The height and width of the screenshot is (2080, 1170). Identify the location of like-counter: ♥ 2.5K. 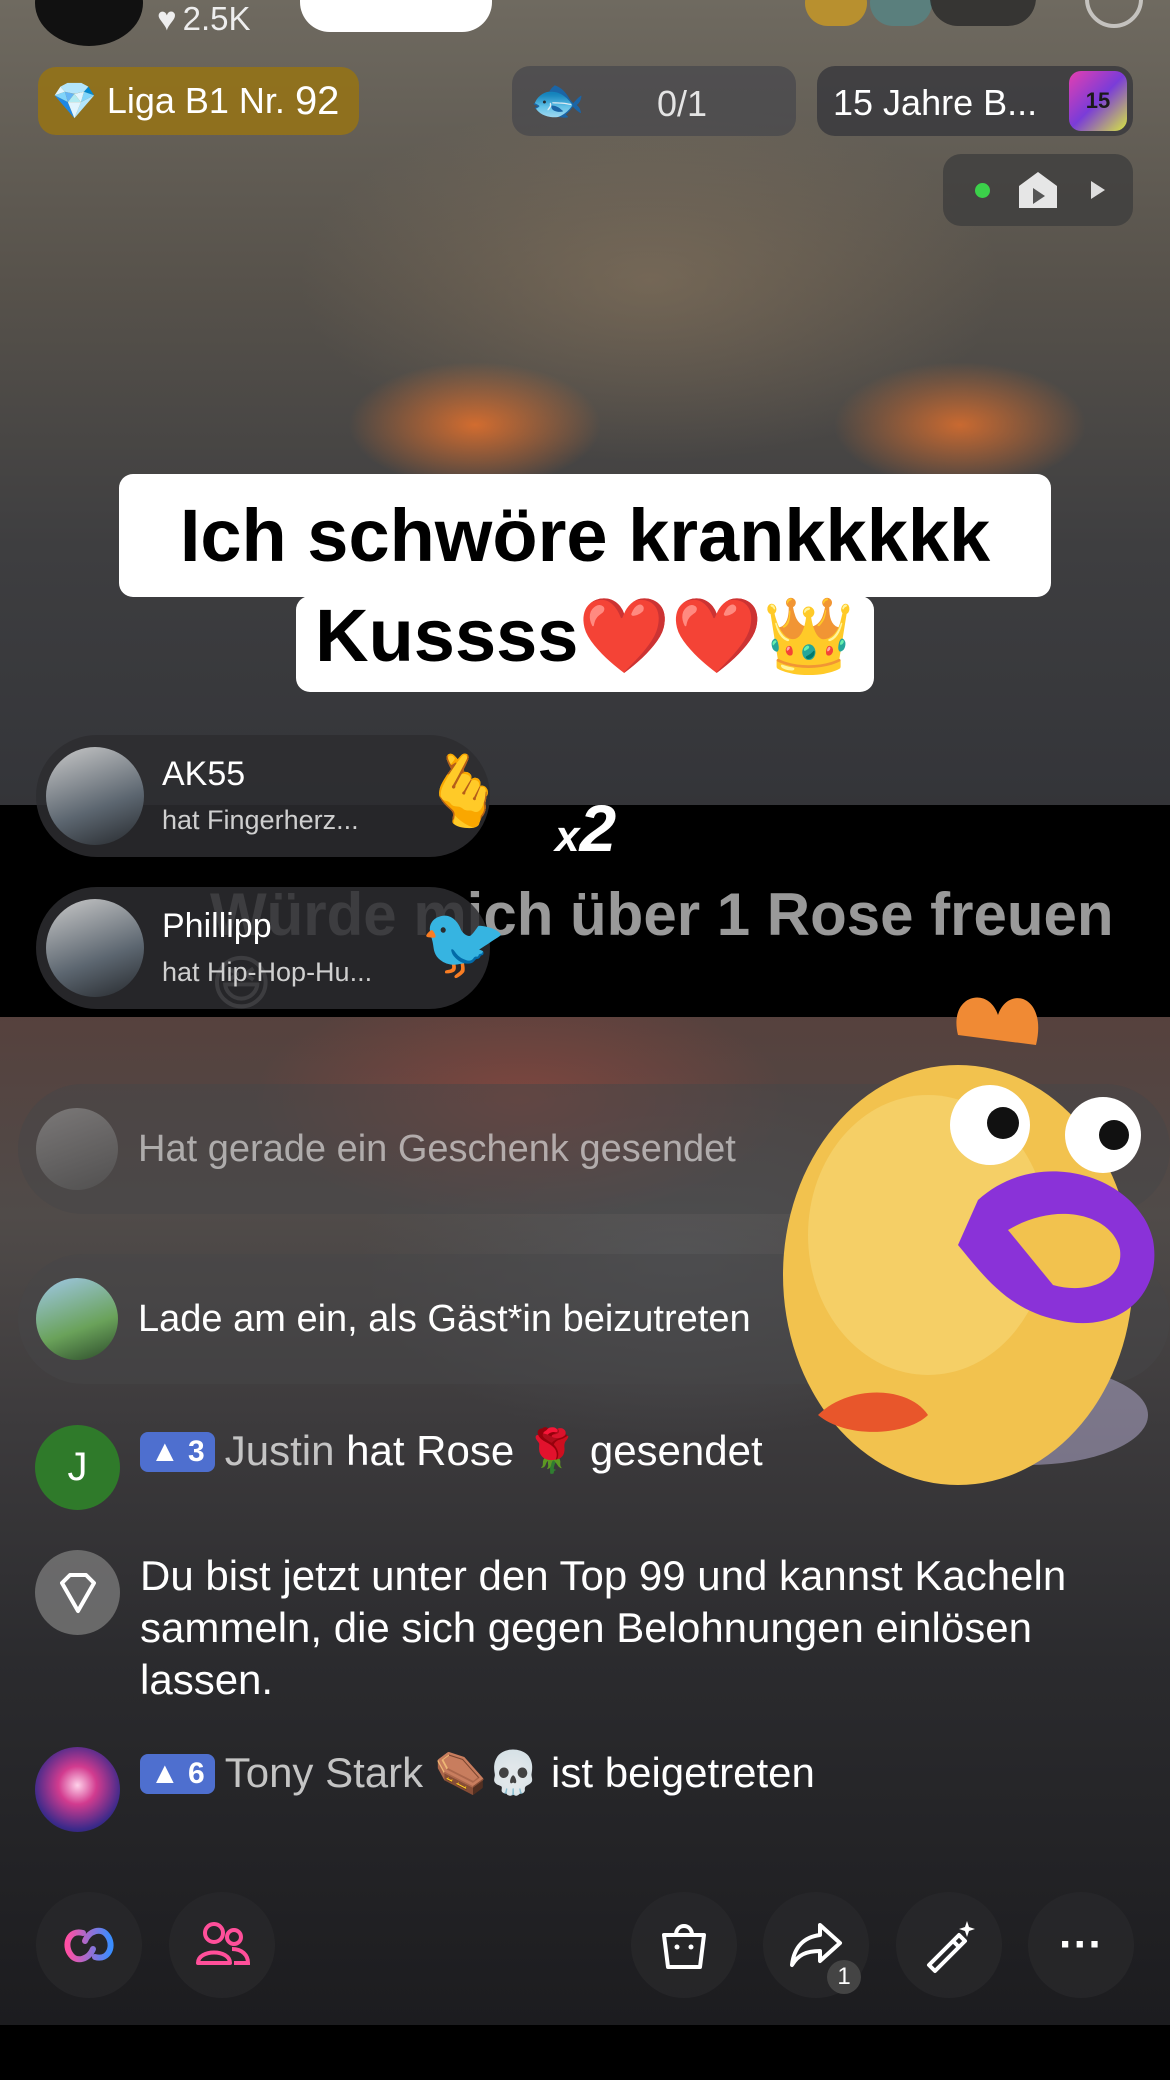
(203, 19).